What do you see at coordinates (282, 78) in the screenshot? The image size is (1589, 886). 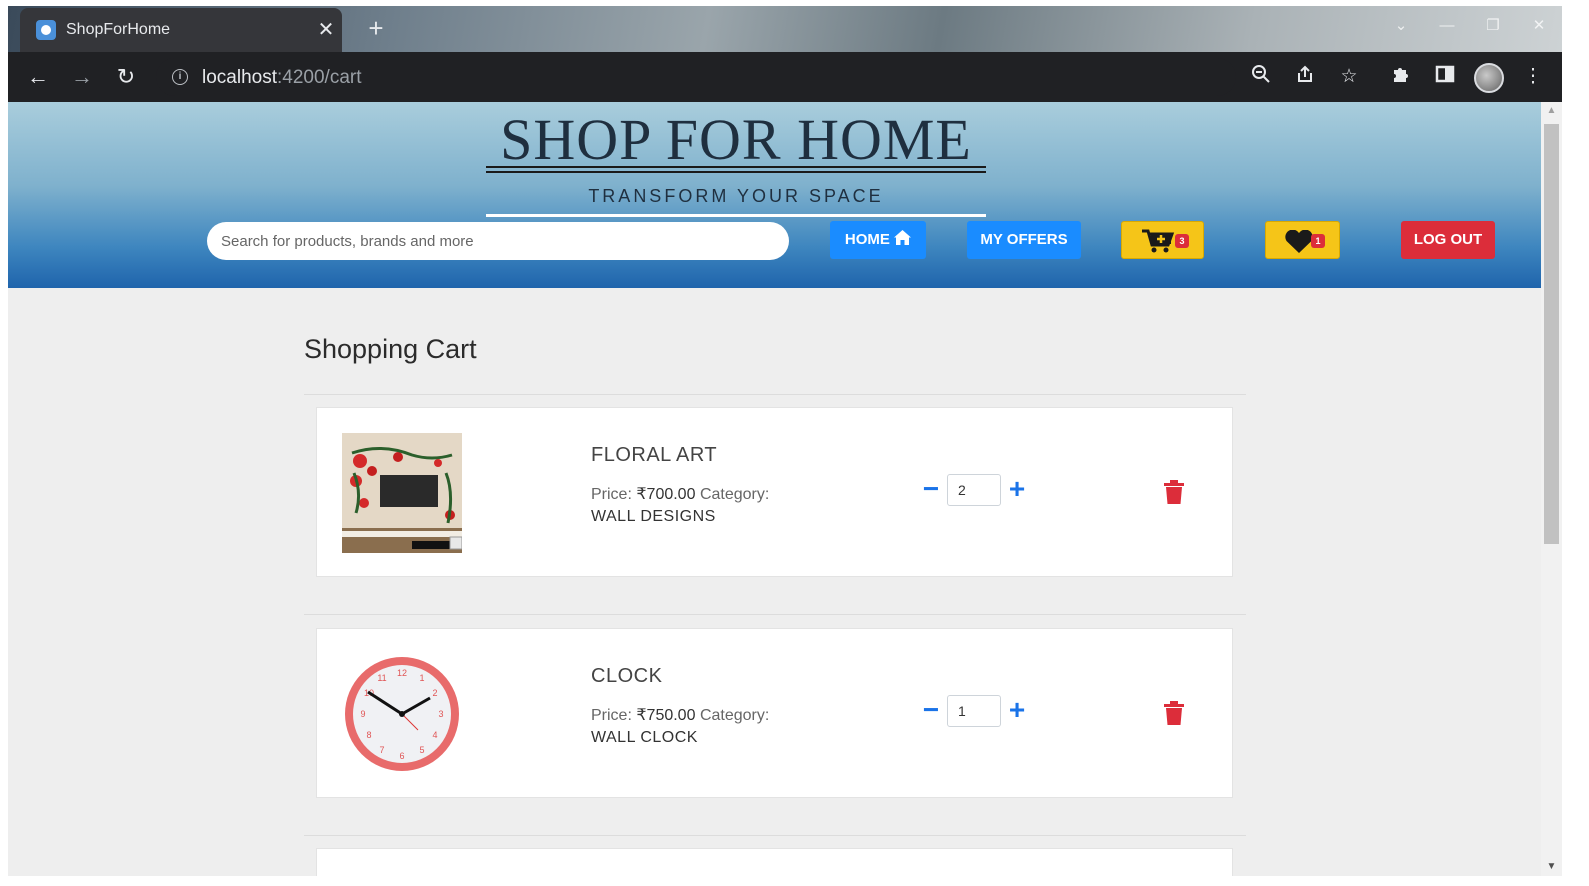 I see `url-text: localhost:4200/cart` at bounding box center [282, 78].